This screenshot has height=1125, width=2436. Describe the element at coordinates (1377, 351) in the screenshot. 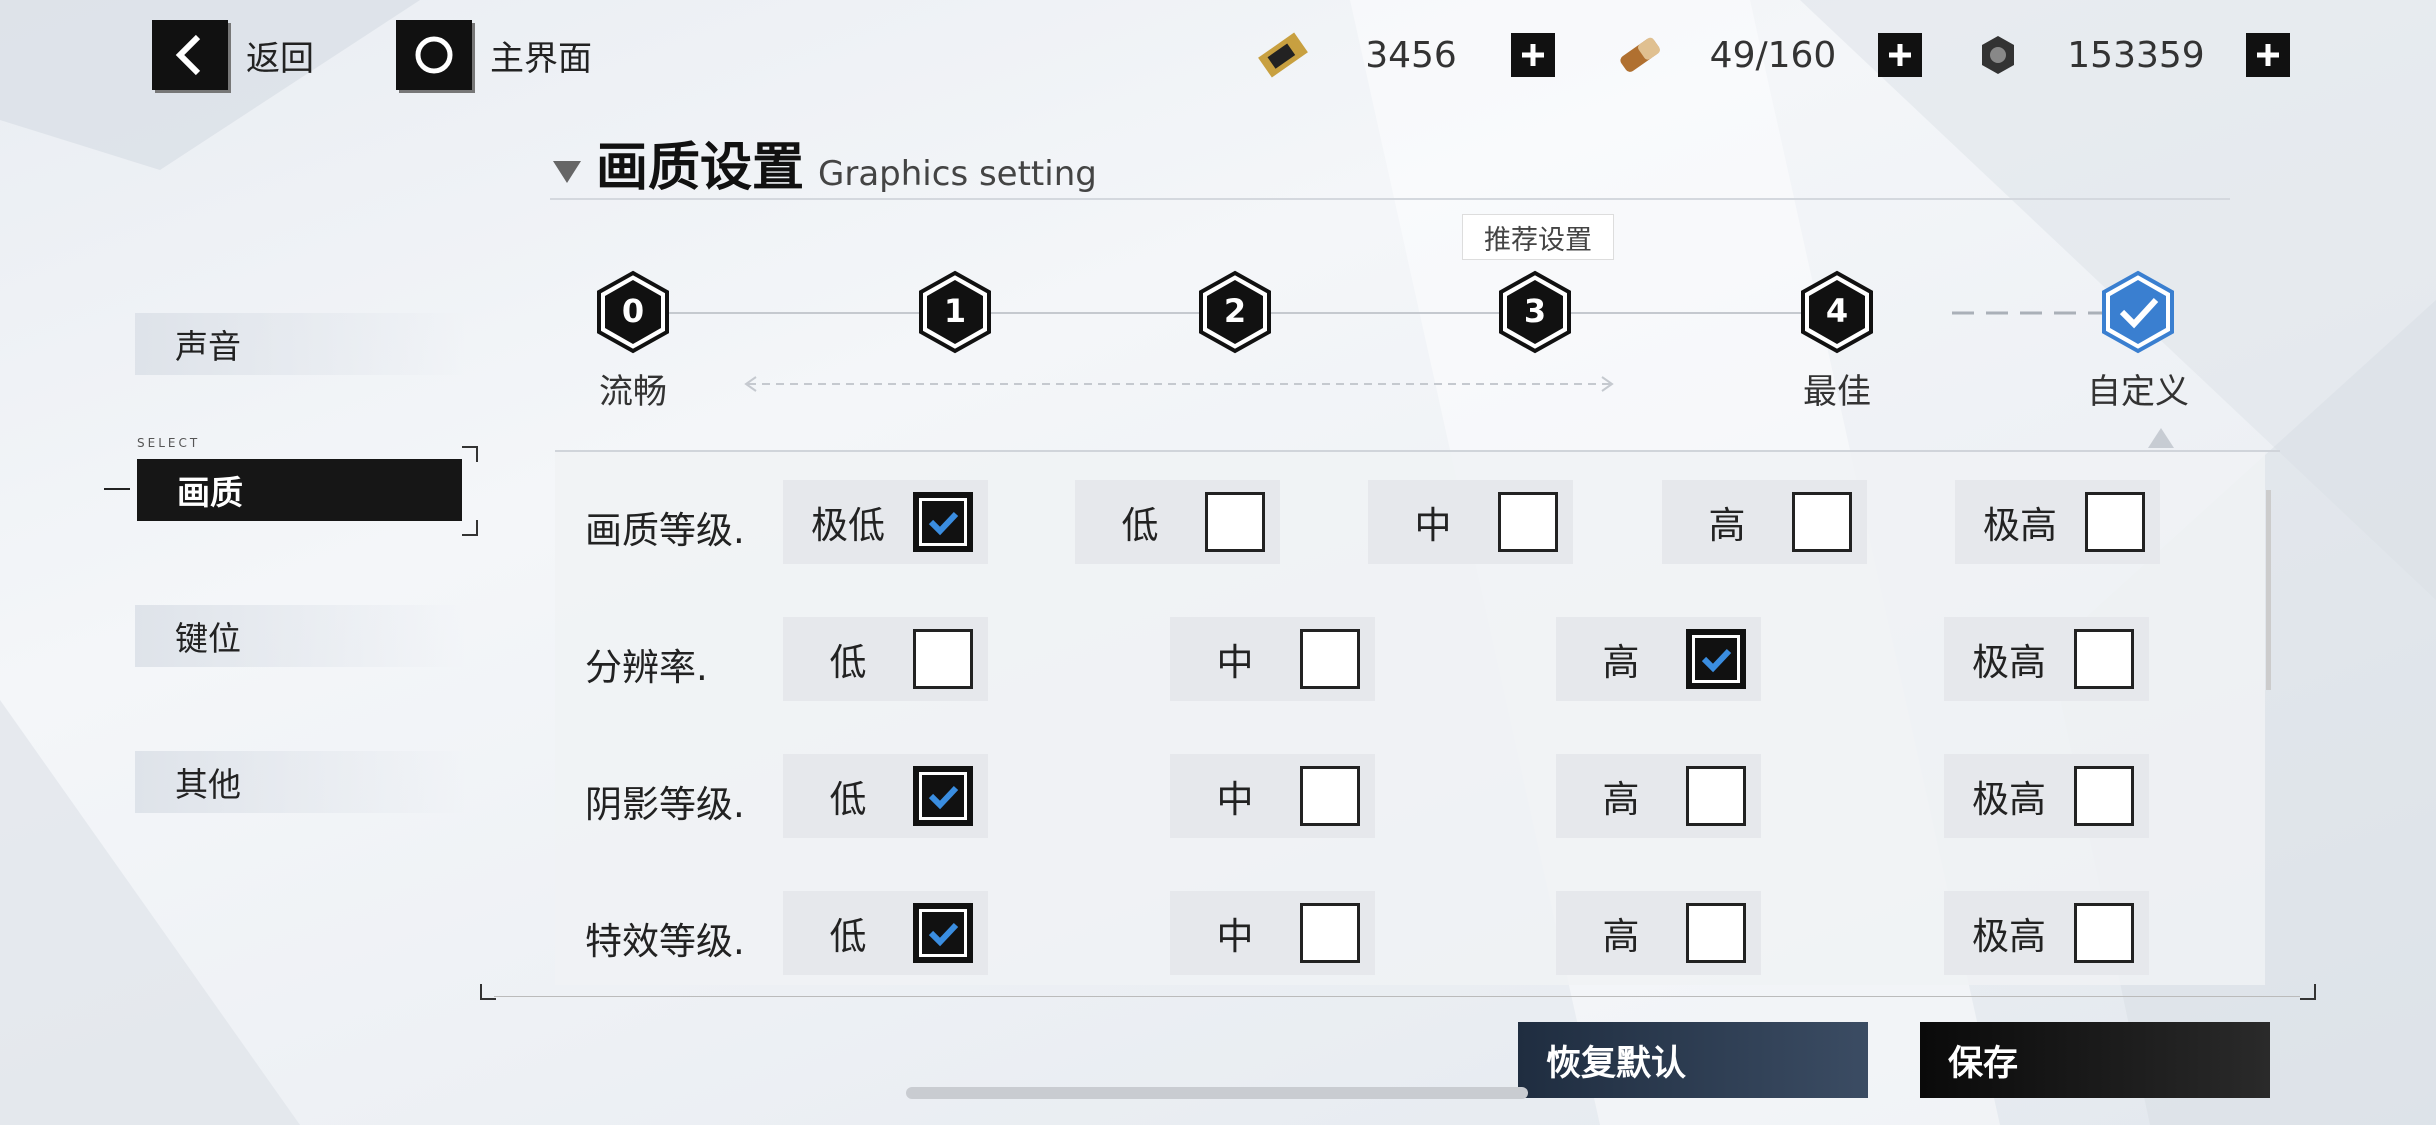

I see `preset-track` at that location.